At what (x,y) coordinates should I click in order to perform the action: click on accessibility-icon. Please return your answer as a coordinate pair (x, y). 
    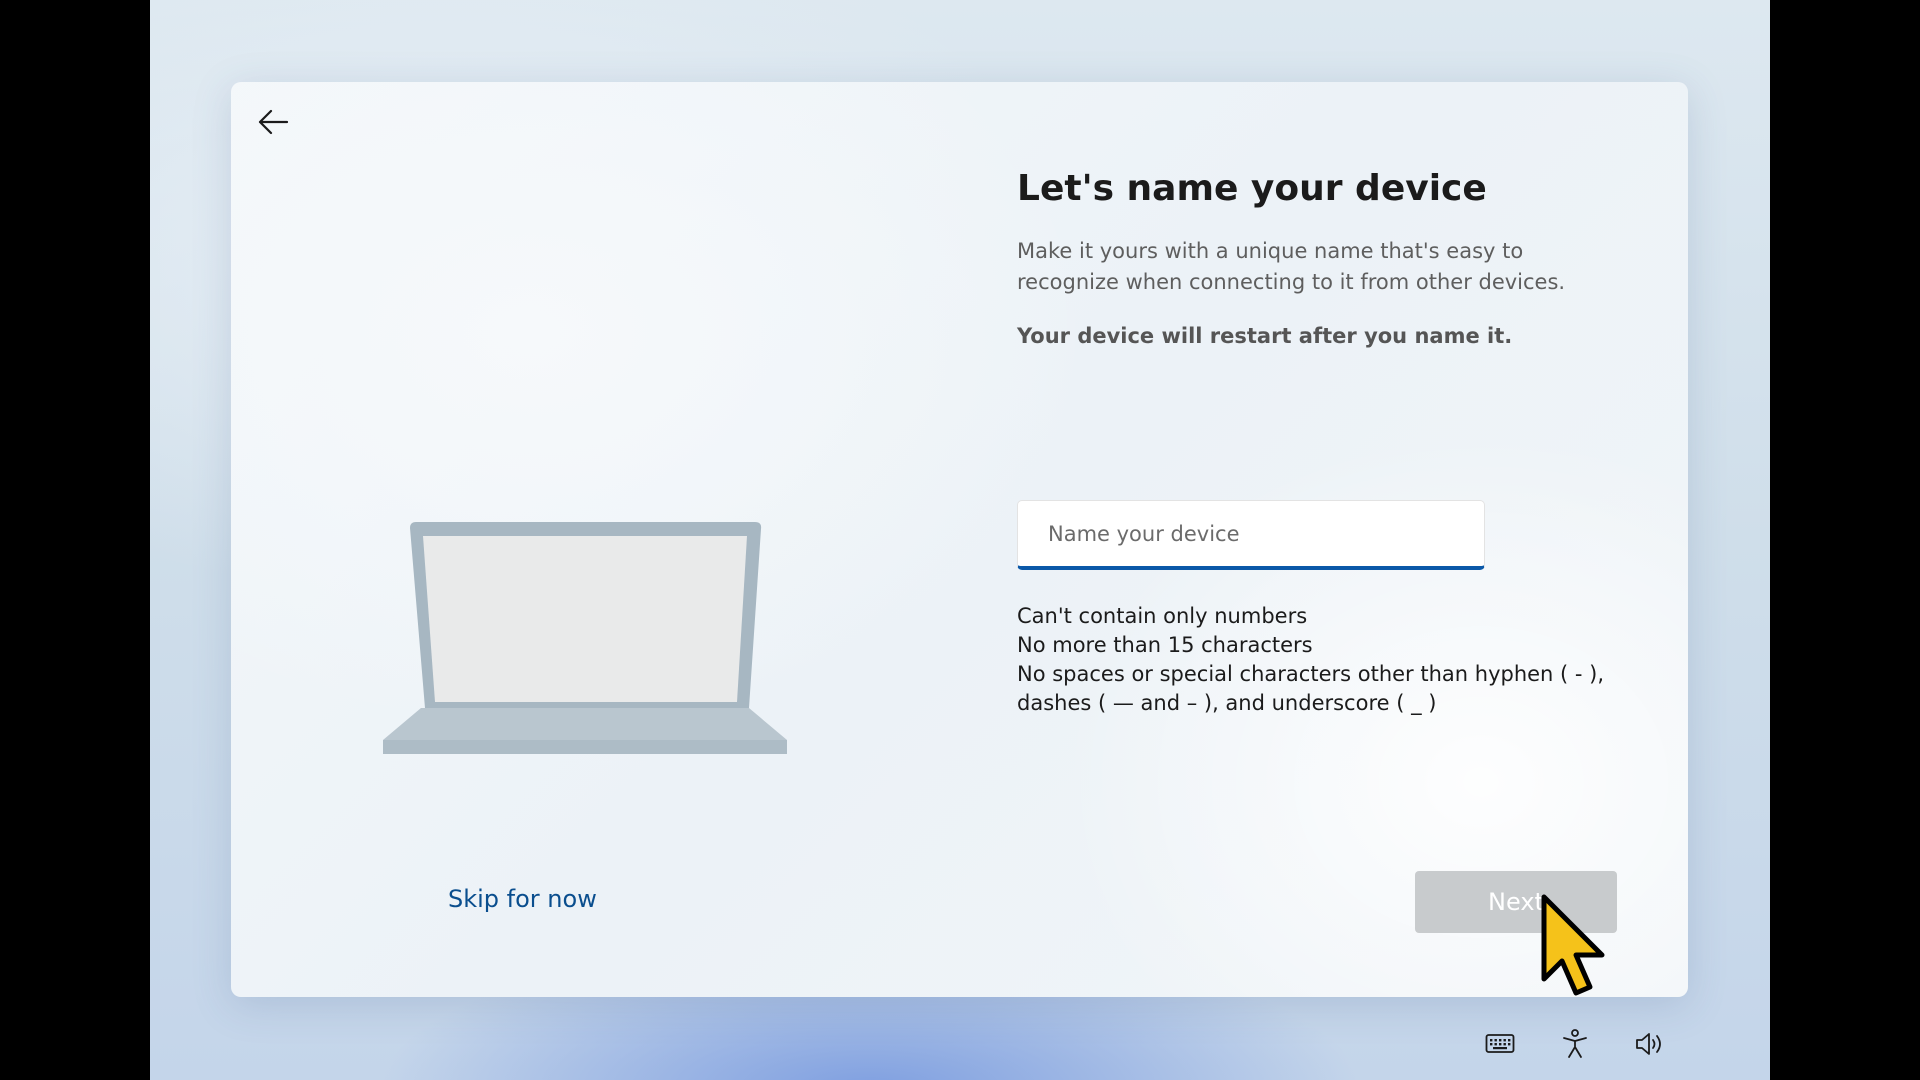
    Looking at the image, I should click on (1575, 1044).